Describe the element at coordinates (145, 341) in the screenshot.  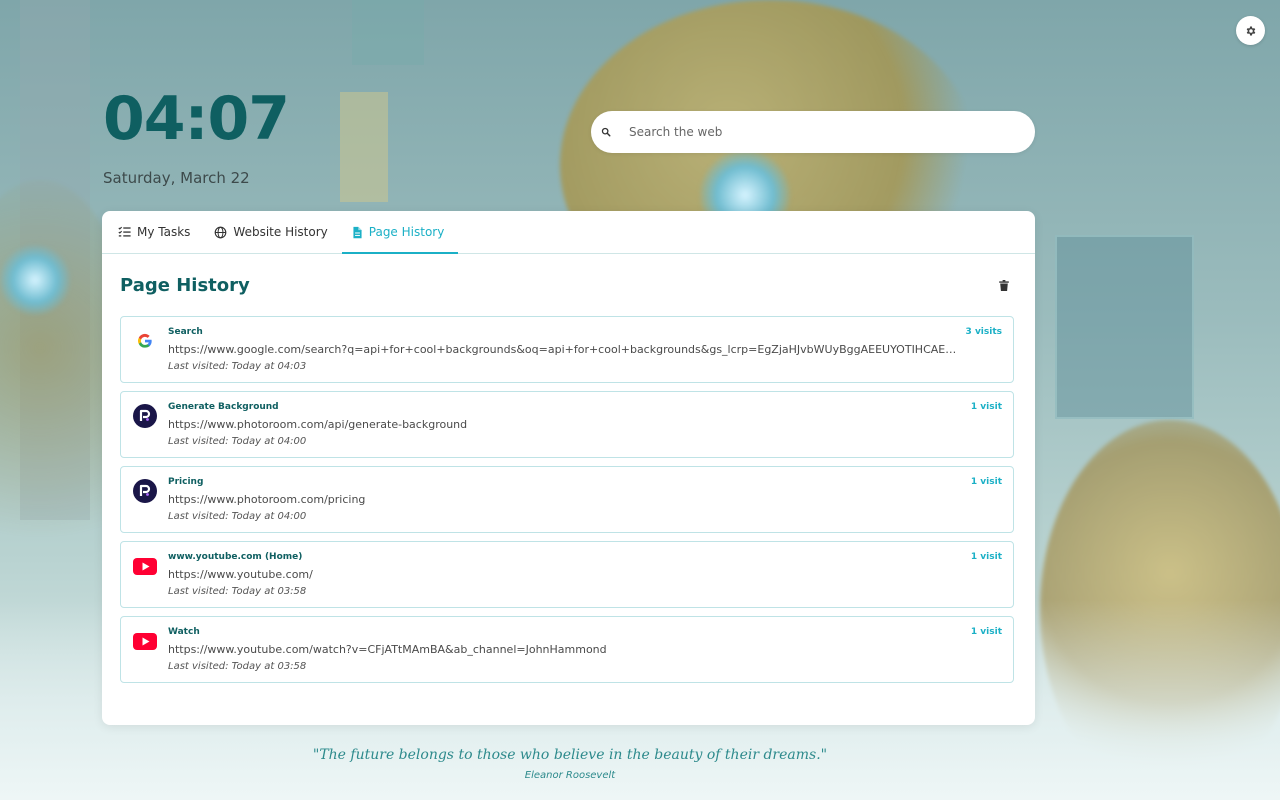
I see `google-icon` at that location.